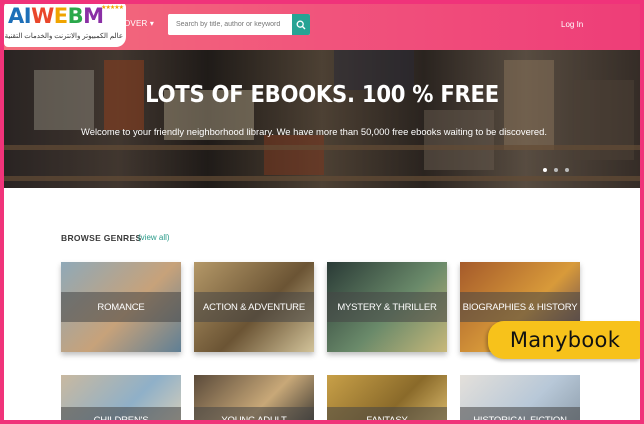 The height and width of the screenshot is (424, 644). What do you see at coordinates (322, 95) in the screenshot?
I see `hero-title: LOTS OF EBOOKS. 100 % FREE` at bounding box center [322, 95].